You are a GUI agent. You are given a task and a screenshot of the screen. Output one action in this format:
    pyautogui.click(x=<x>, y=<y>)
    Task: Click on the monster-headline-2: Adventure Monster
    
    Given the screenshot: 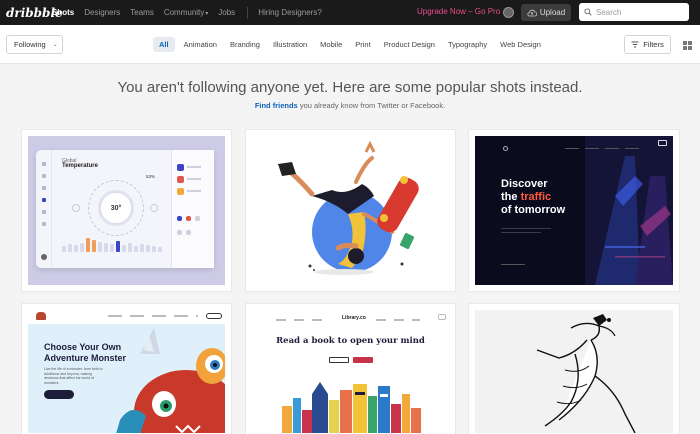 What is the action you would take?
    pyautogui.click(x=85, y=358)
    